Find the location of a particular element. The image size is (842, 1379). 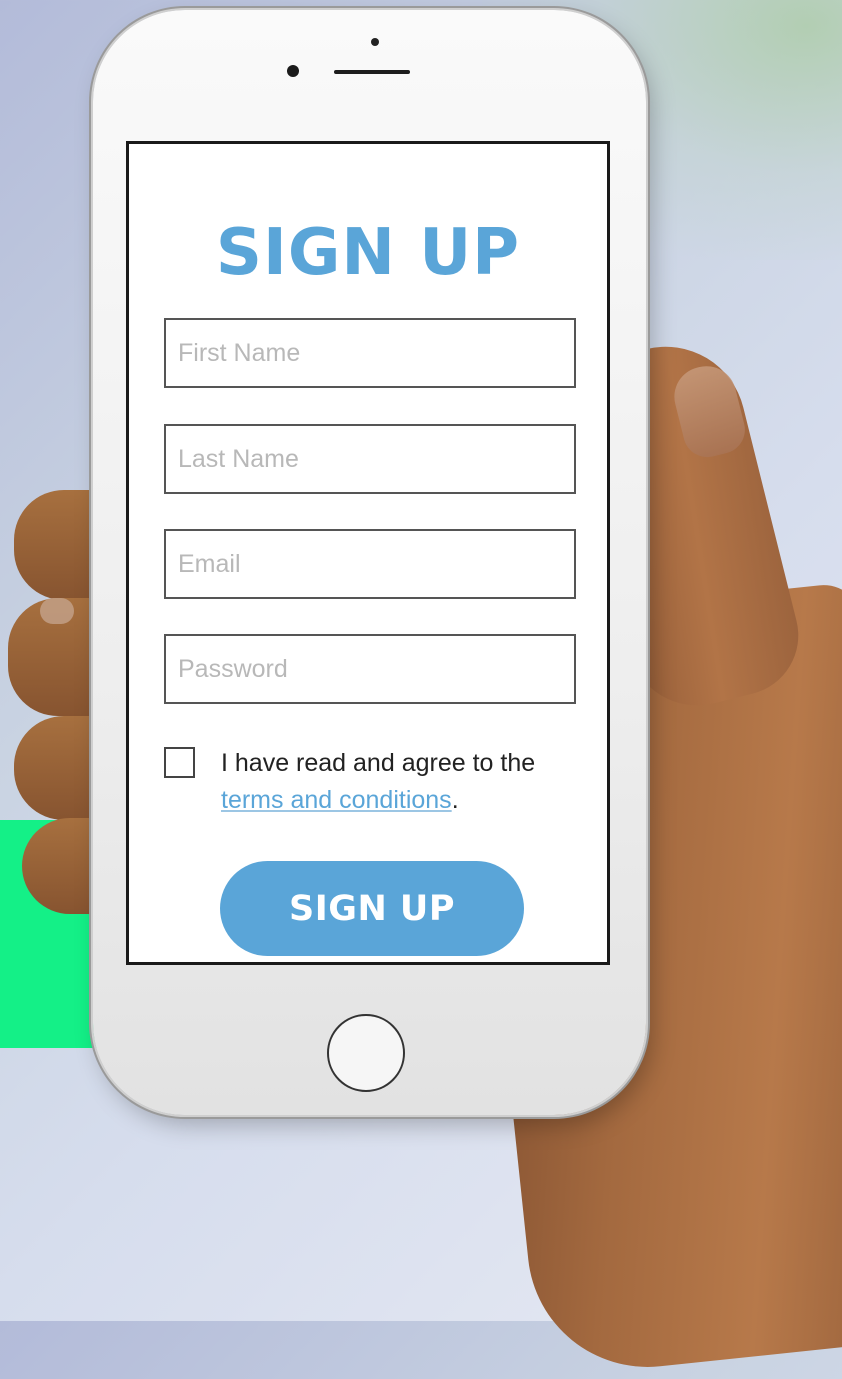

home-button-icon is located at coordinates (366, 1053).